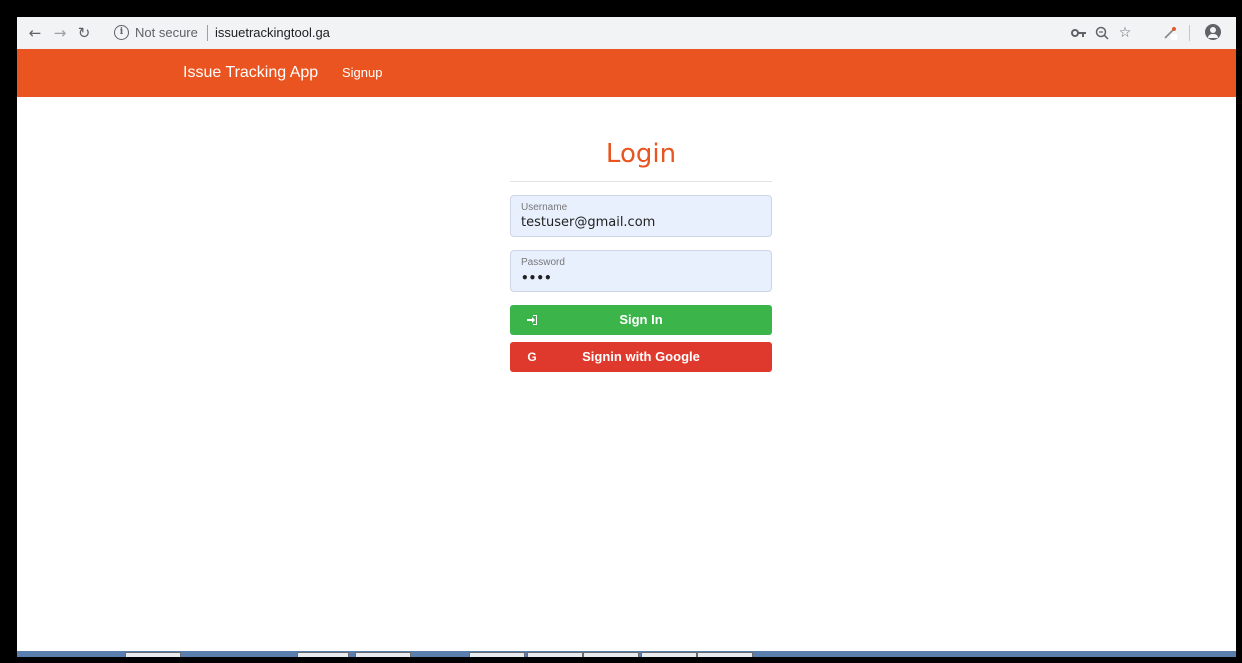 This screenshot has height=663, width=1242. What do you see at coordinates (626, 73) in the screenshot?
I see `app-navbar: Issue Tracking App Signup` at bounding box center [626, 73].